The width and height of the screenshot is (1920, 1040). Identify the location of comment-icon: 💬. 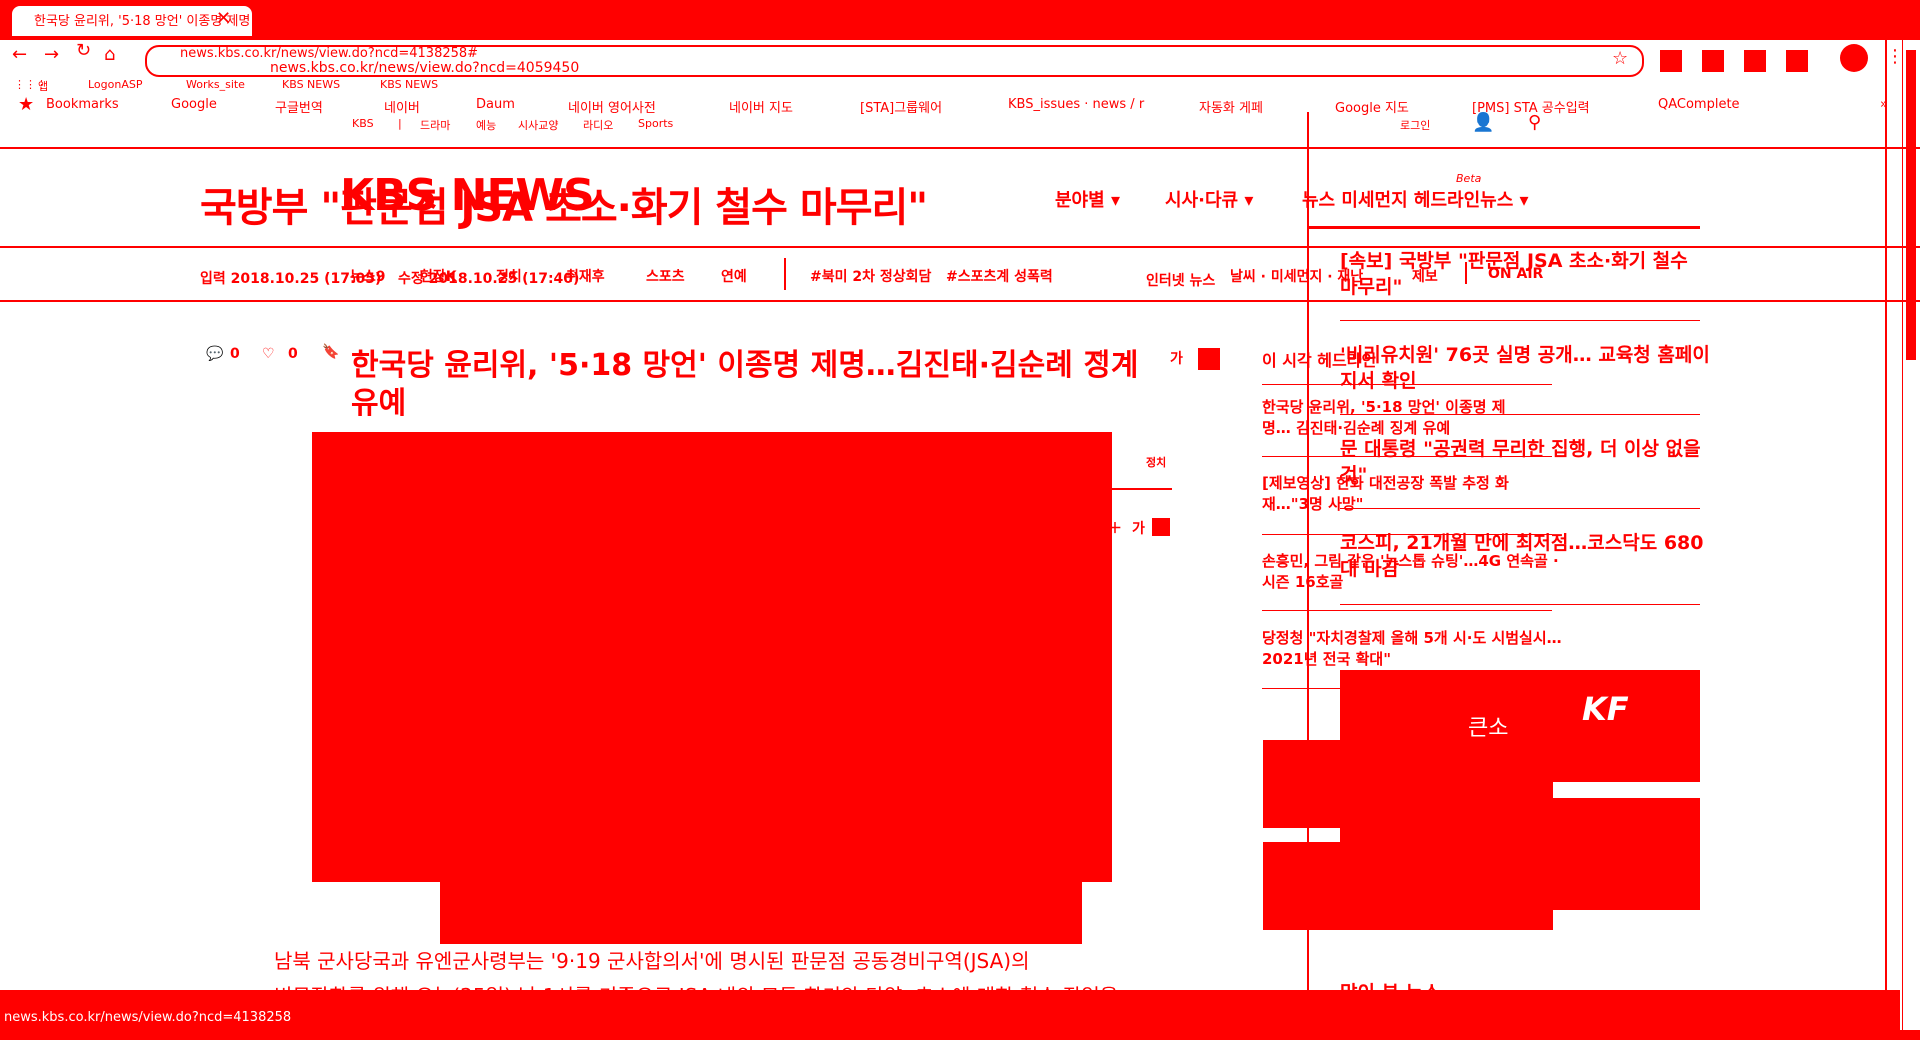
(214, 354).